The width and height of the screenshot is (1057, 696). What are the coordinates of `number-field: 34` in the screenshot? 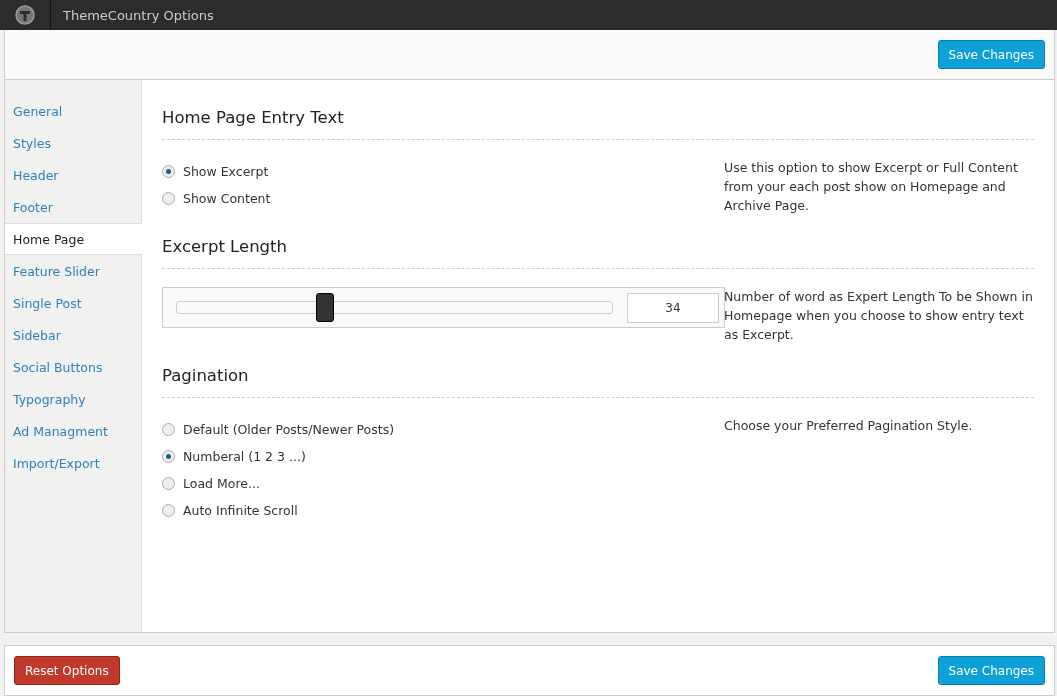 It's located at (673, 307).